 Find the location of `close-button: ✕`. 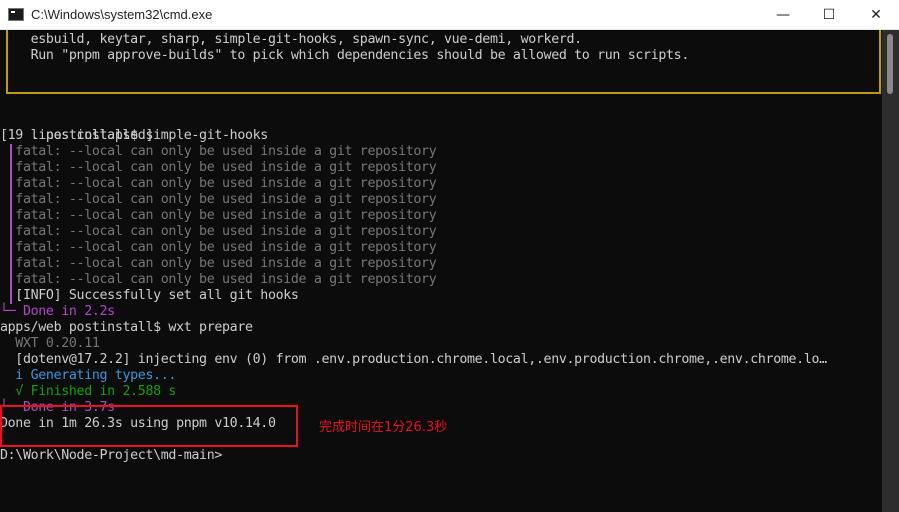

close-button: ✕ is located at coordinates (876, 15).